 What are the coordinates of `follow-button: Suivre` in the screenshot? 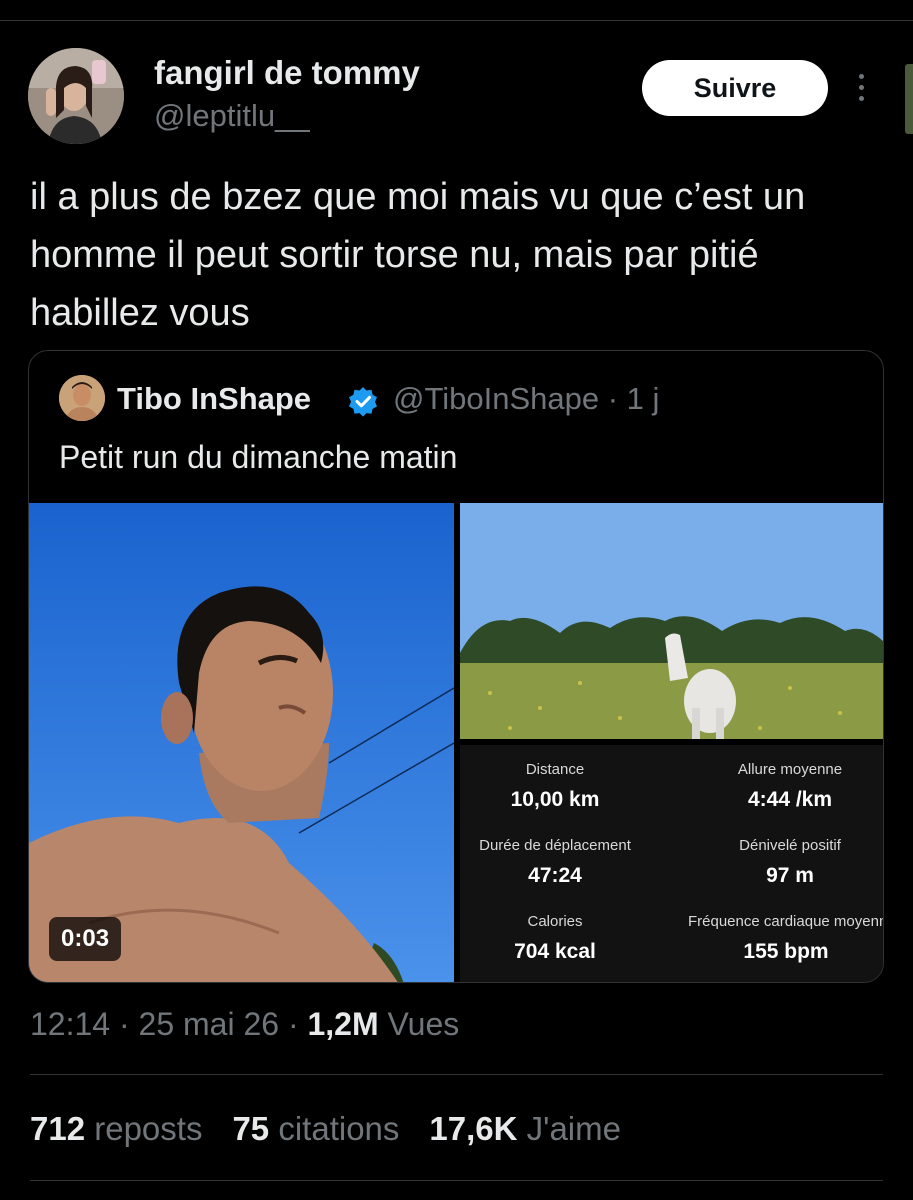 It's located at (735, 88).